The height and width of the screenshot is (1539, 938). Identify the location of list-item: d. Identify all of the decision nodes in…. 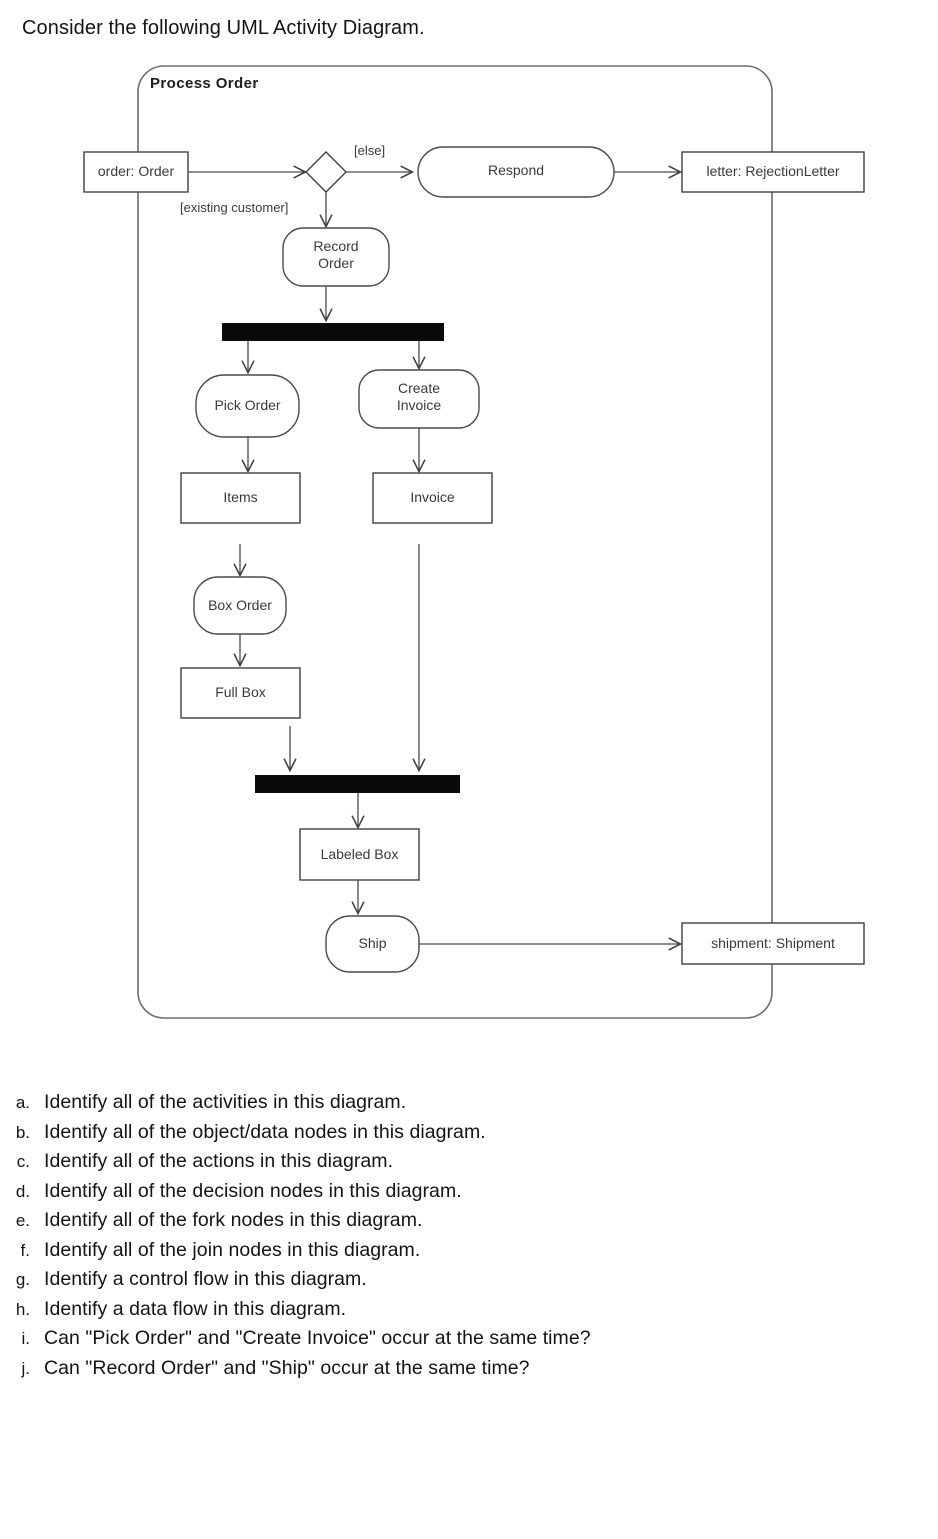
(469, 1191).